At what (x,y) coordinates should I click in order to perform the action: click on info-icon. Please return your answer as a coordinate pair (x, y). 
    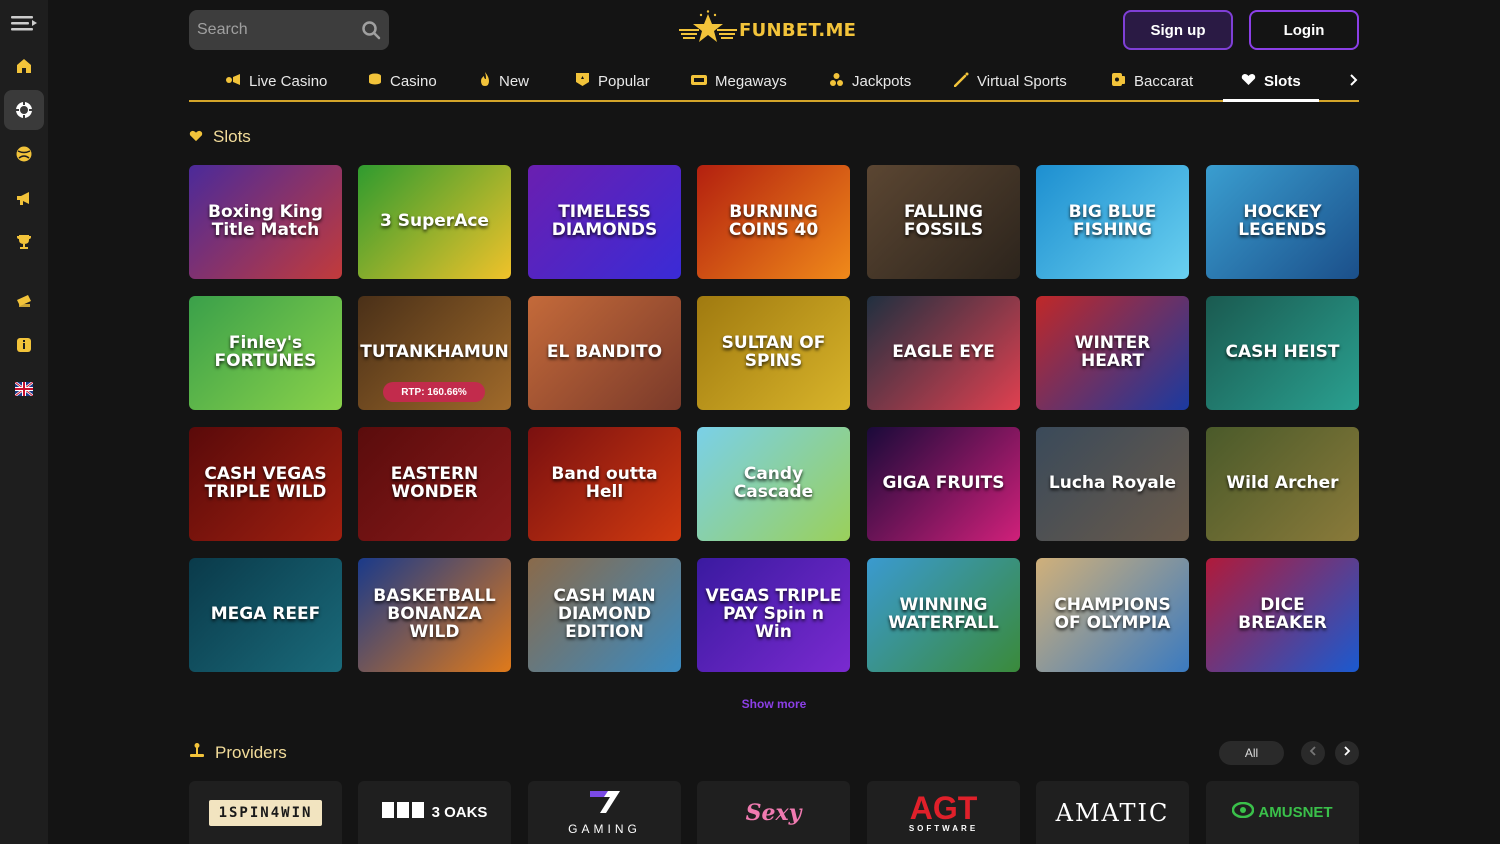
    Looking at the image, I should click on (24, 345).